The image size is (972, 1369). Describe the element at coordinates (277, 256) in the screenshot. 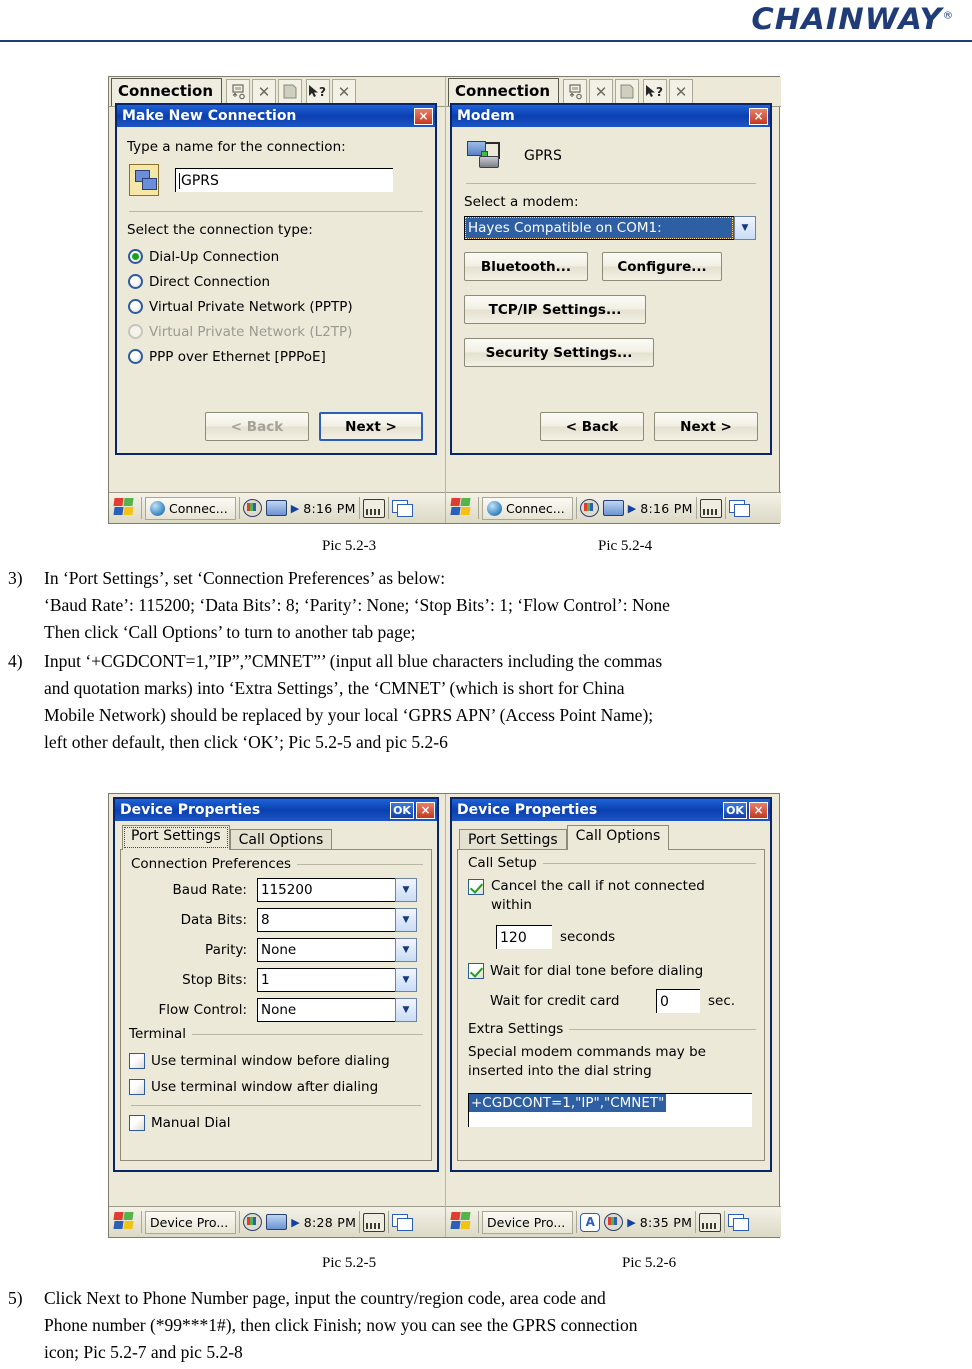

I see `radio-option-dial-up: Dial-Up Connection` at that location.